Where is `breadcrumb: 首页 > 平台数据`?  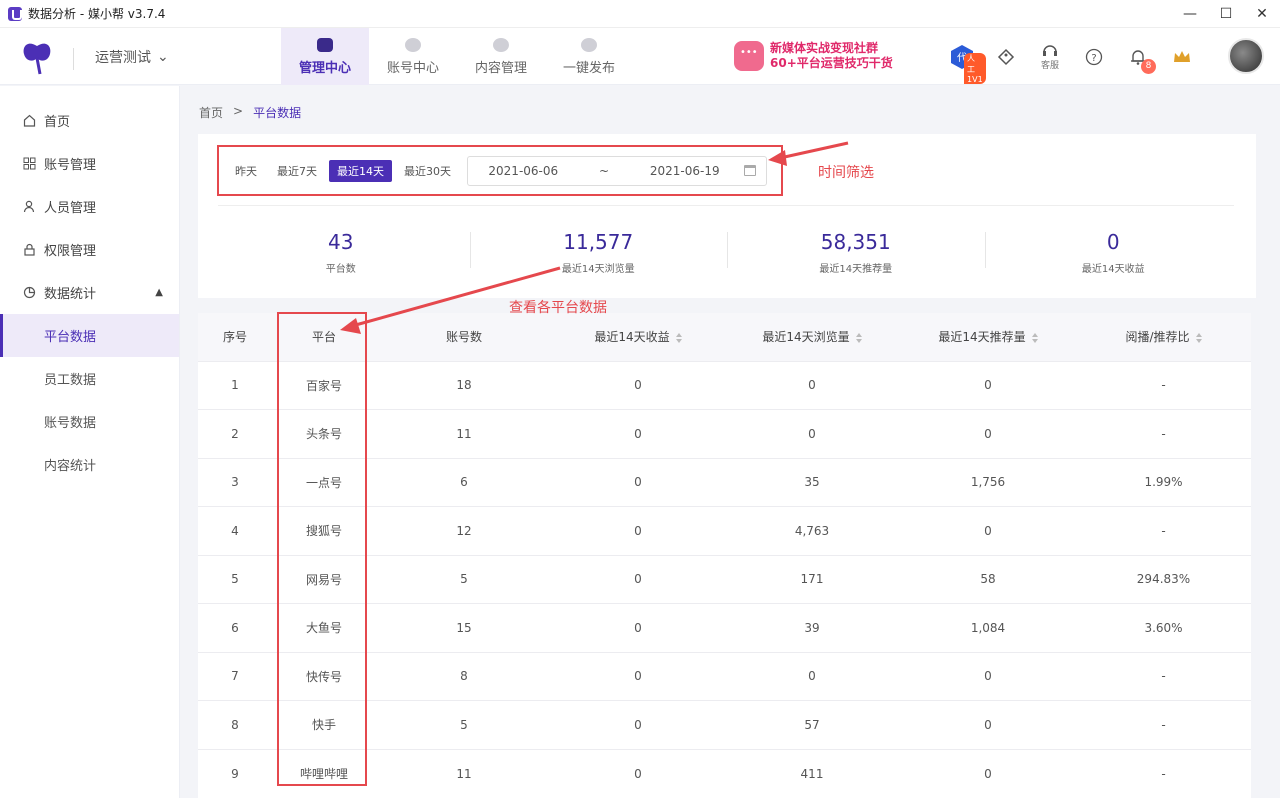 breadcrumb: 首页 > 平台数据 is located at coordinates (250, 112).